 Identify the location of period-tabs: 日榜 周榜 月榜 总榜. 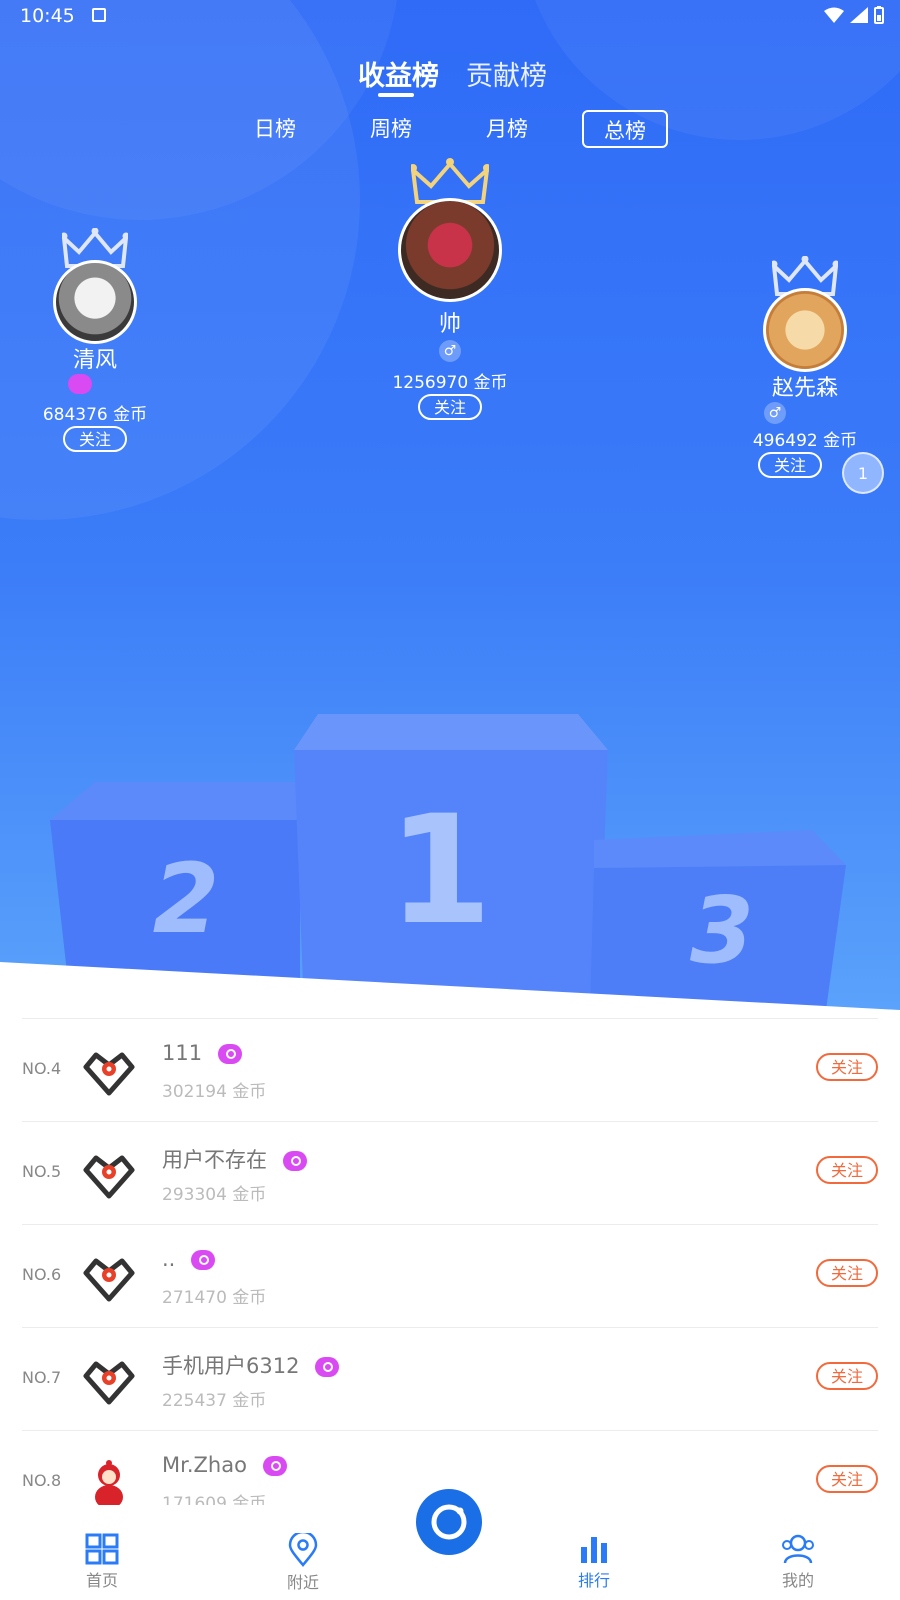
(450, 130).